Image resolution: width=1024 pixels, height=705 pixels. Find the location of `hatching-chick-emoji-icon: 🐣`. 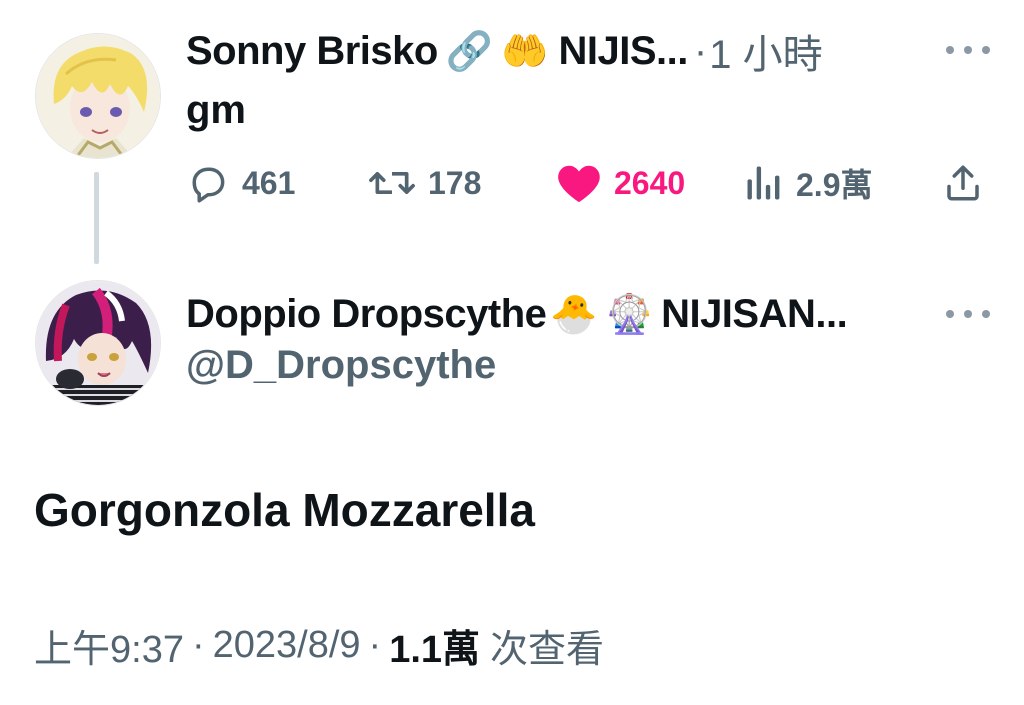

hatching-chick-emoji-icon: 🐣 is located at coordinates (574, 314).